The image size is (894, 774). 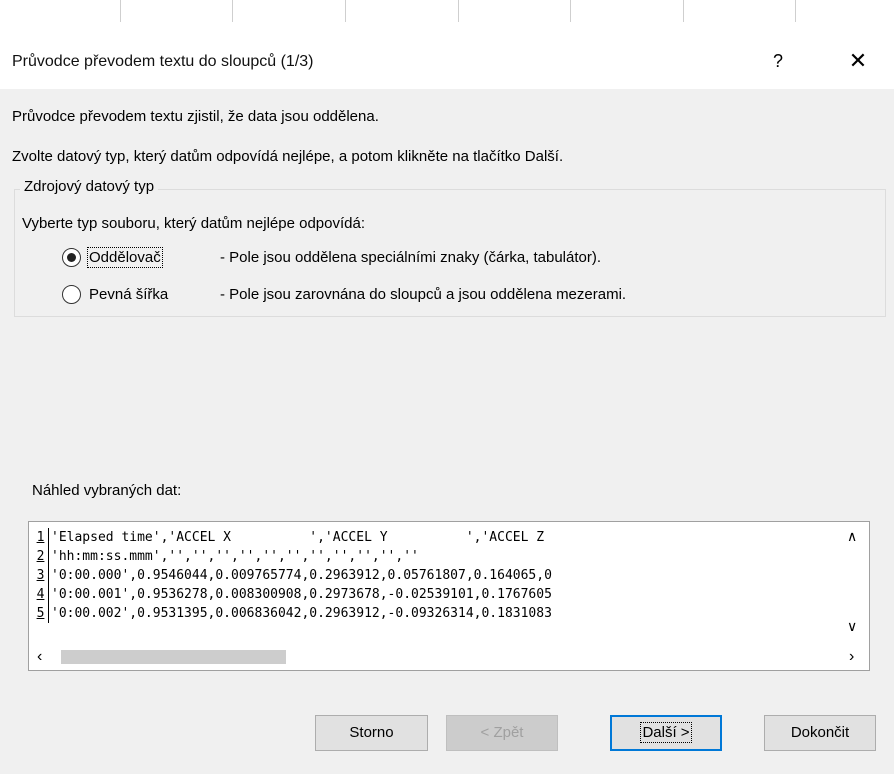 I want to click on source-type-legend: Zdrojový datový typ, so click(x=89, y=186).